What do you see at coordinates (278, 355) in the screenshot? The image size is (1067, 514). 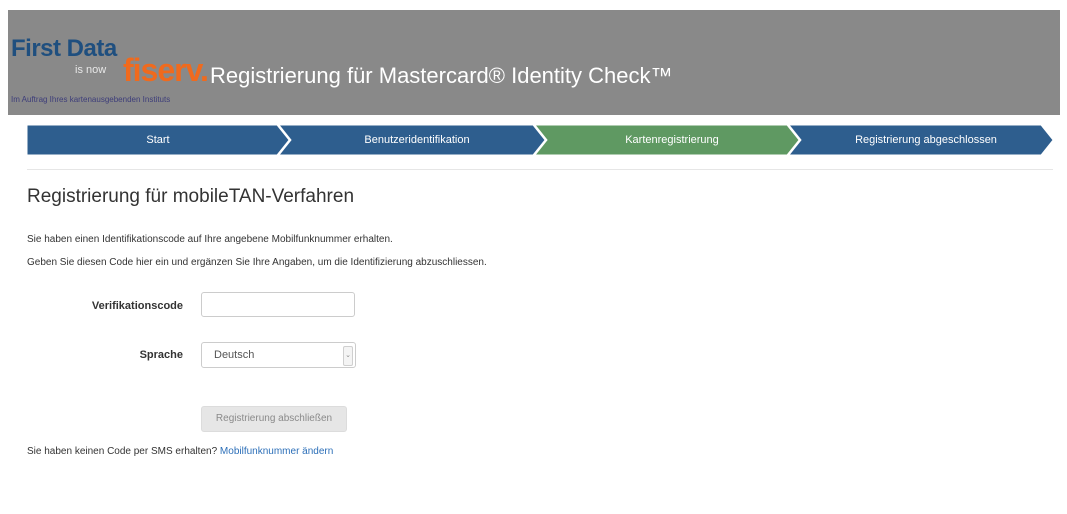 I see `language-select: Deutsch ⌄` at bounding box center [278, 355].